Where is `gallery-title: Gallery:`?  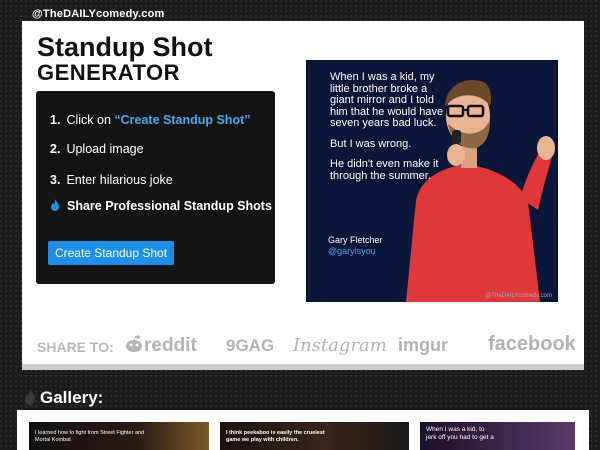
gallery-title: Gallery: is located at coordinates (72, 397).